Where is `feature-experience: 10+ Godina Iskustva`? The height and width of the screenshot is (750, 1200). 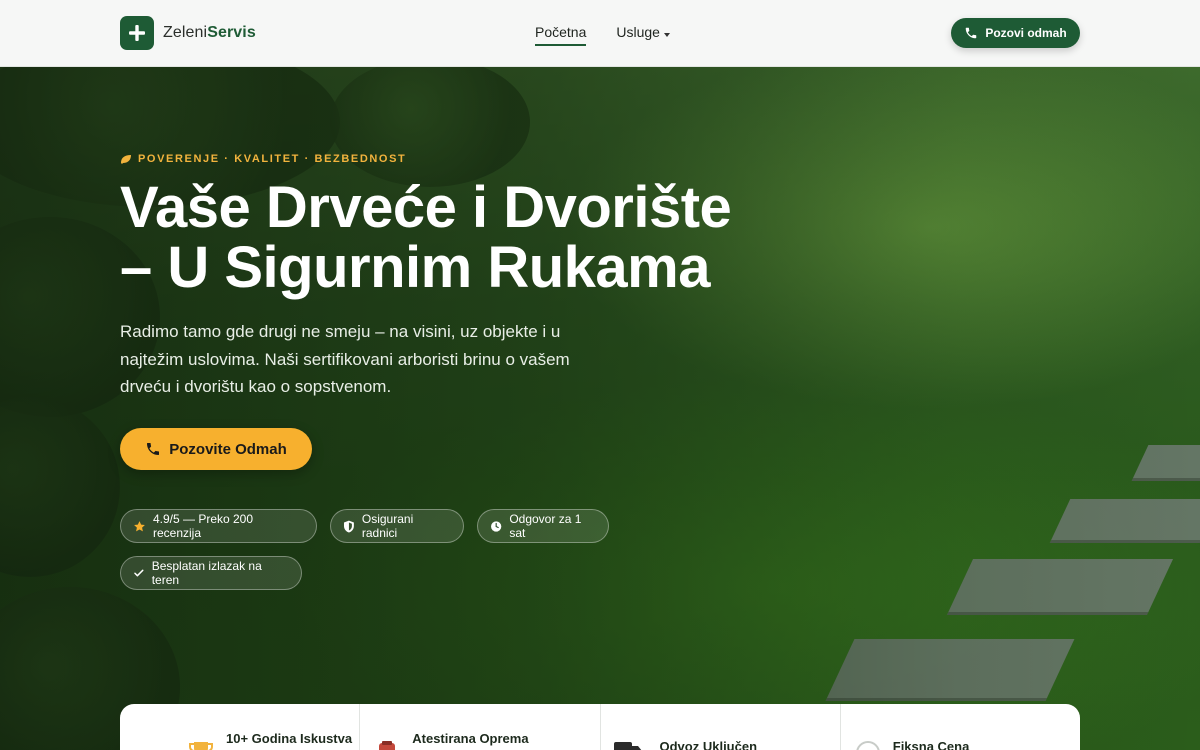
feature-experience: 10+ Godina Iskustva is located at coordinates (239, 727).